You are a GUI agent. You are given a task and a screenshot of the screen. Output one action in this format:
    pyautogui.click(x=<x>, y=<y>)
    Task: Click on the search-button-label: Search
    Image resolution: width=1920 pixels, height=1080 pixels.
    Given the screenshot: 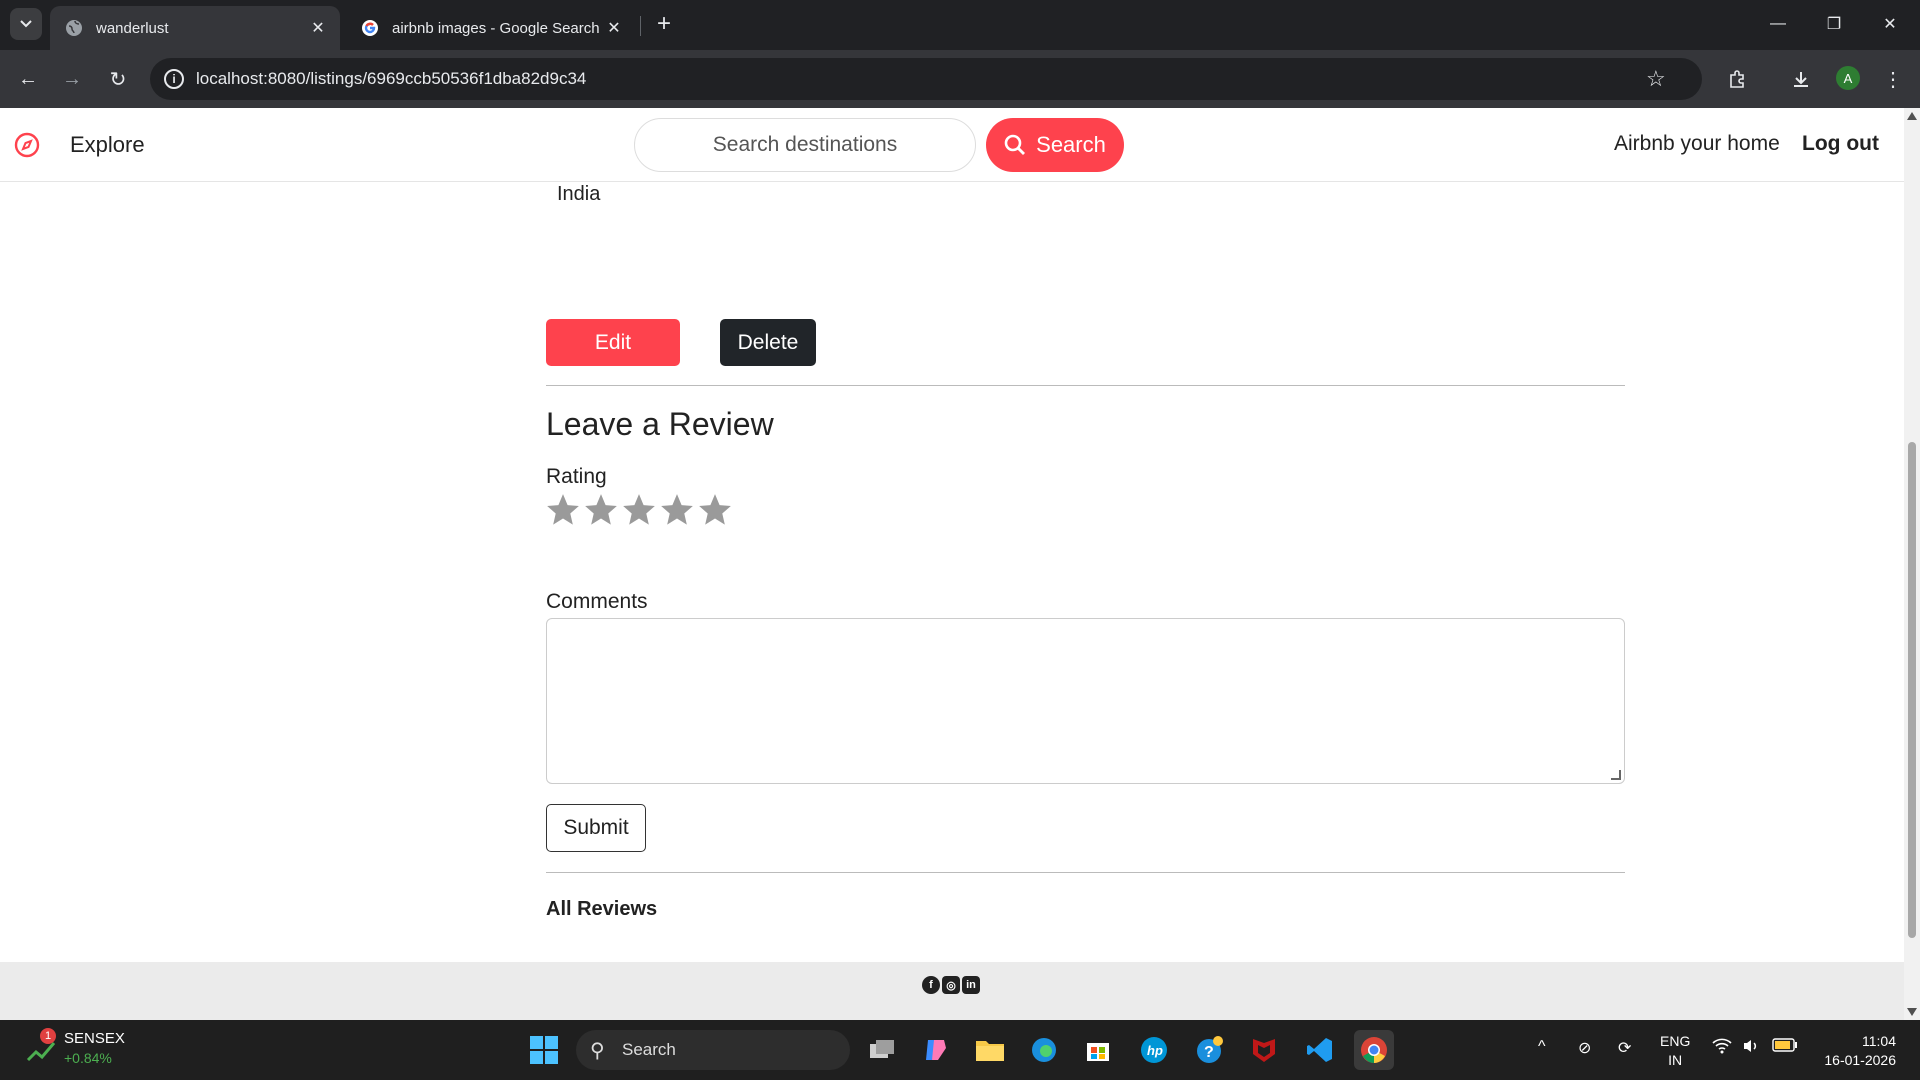 What is the action you would take?
    pyautogui.click(x=1071, y=144)
    